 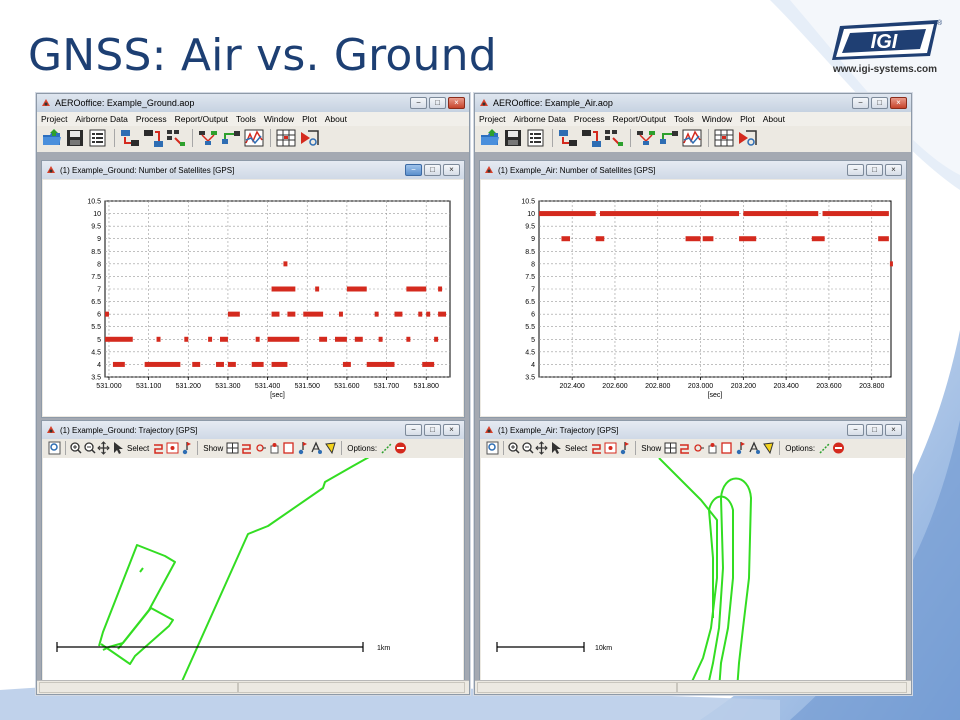 What do you see at coordinates (125, 103) in the screenshot?
I see `ground-window-title: AEROoffice: Example_Ground.aop` at bounding box center [125, 103].